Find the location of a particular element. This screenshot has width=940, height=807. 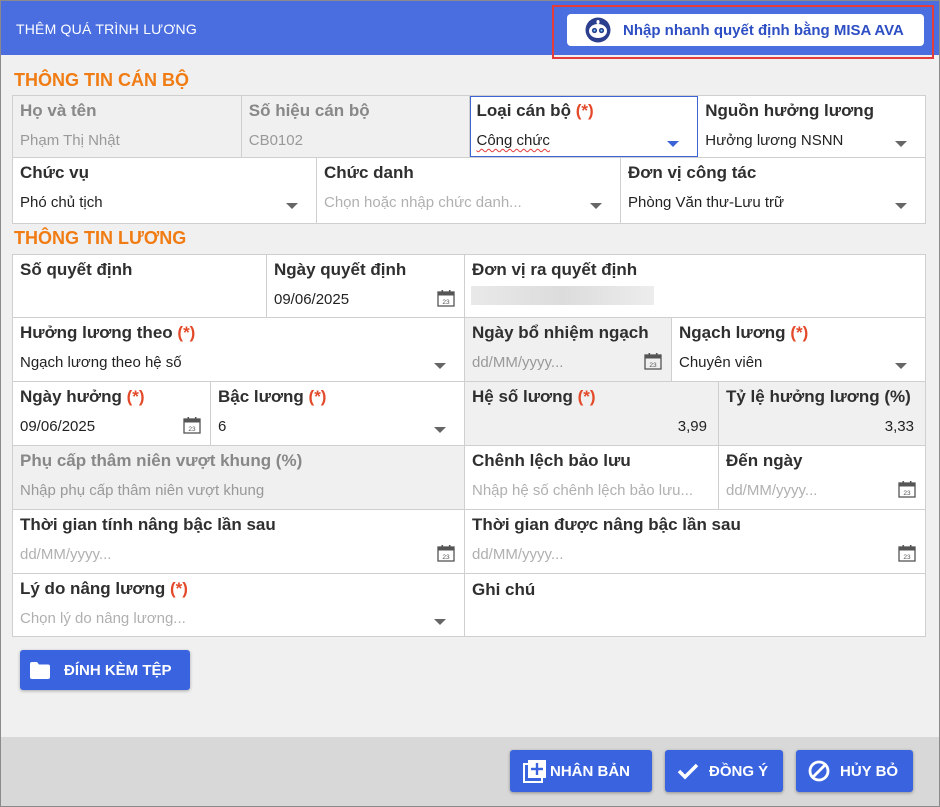

issuing-unit-label: Đơn vị ra quyết định is located at coordinates (555, 269).